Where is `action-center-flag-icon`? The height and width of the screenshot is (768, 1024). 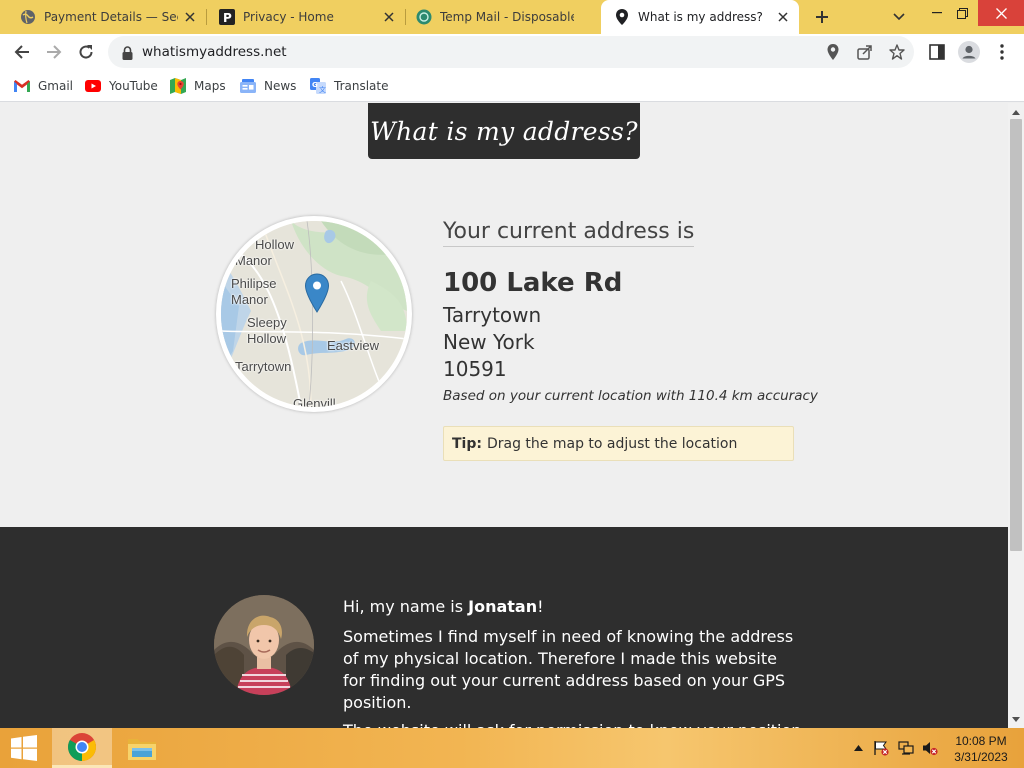
action-center-flag-icon is located at coordinates (881, 748).